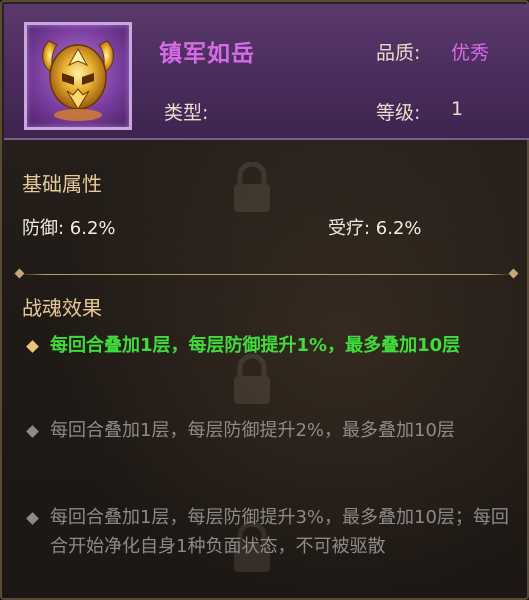 This screenshot has width=529, height=600. What do you see at coordinates (255, 345) in the screenshot?
I see `effect-tier-1: 每回合叠加1层，每层防御提升1%，最多叠加10层` at bounding box center [255, 345].